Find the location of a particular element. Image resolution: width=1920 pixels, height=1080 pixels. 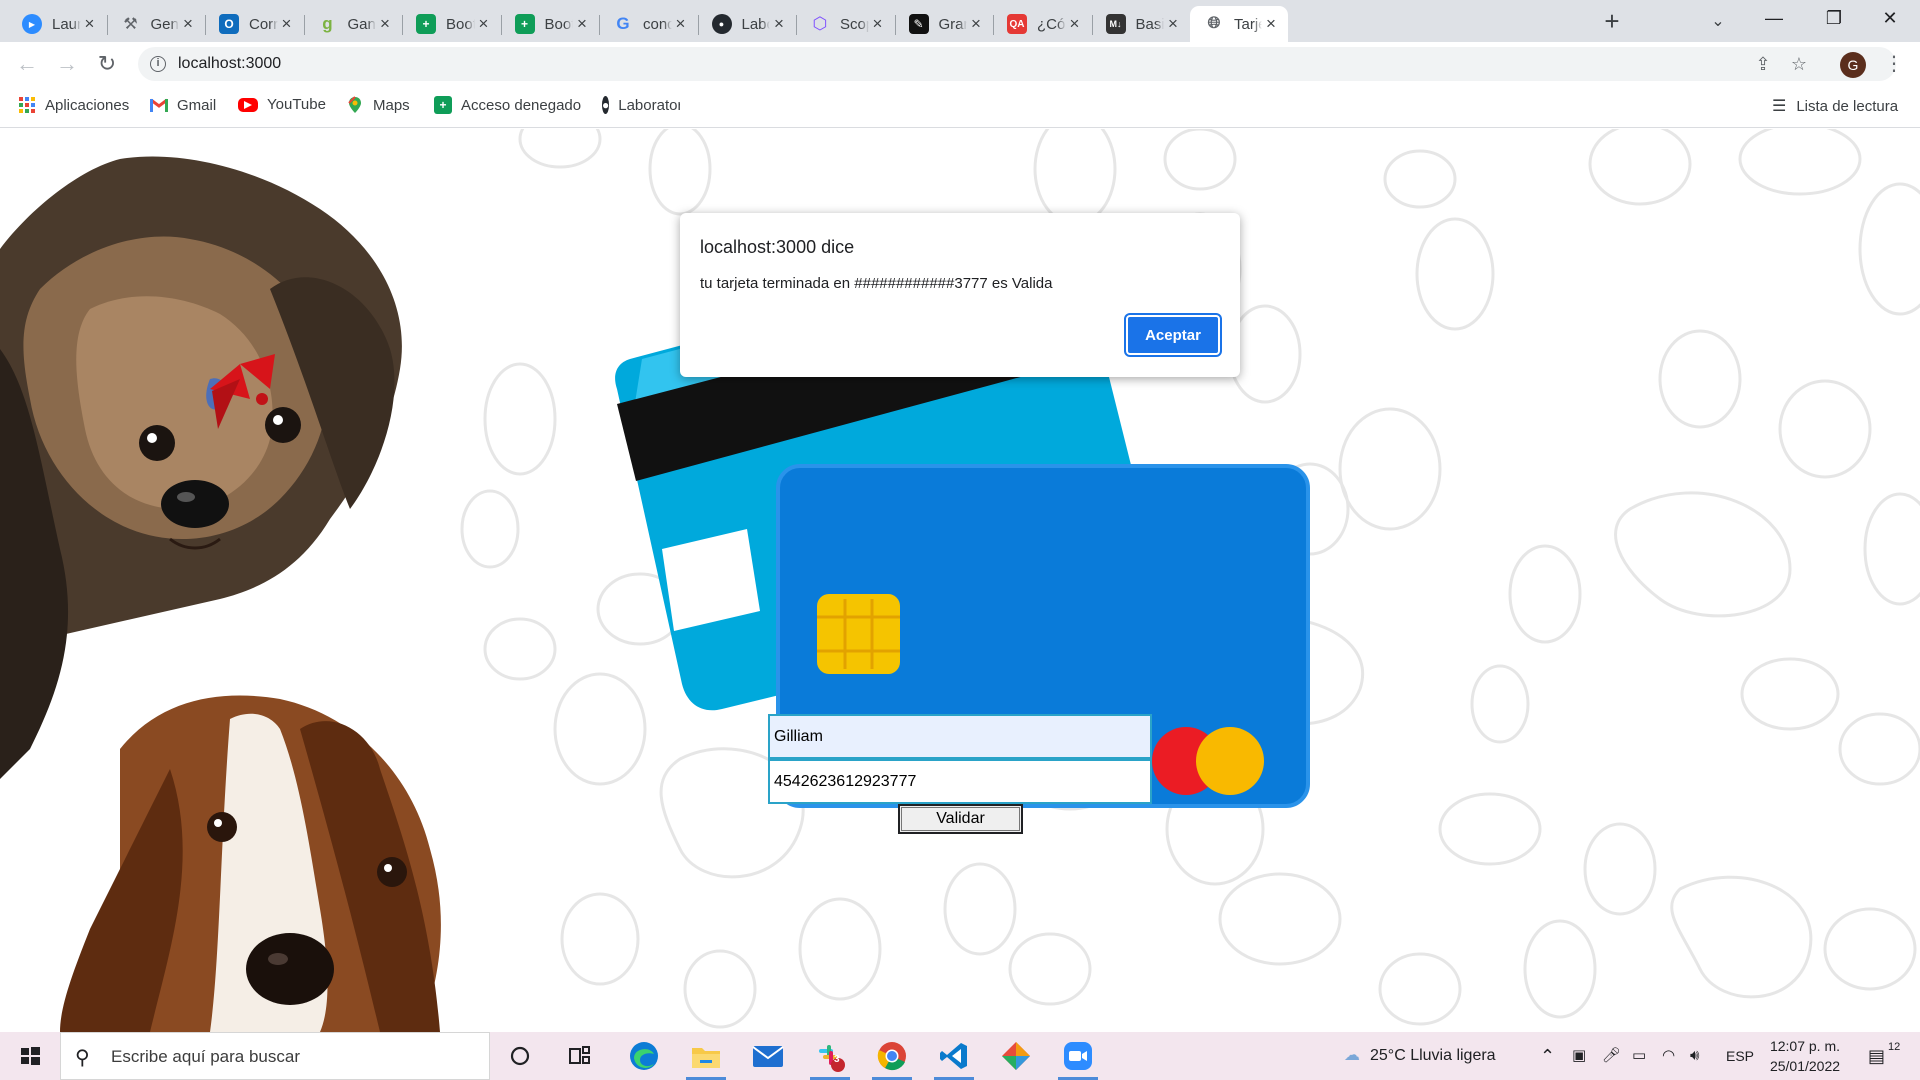

tab-10: ✎ Gramática× is located at coordinates (944, 24).